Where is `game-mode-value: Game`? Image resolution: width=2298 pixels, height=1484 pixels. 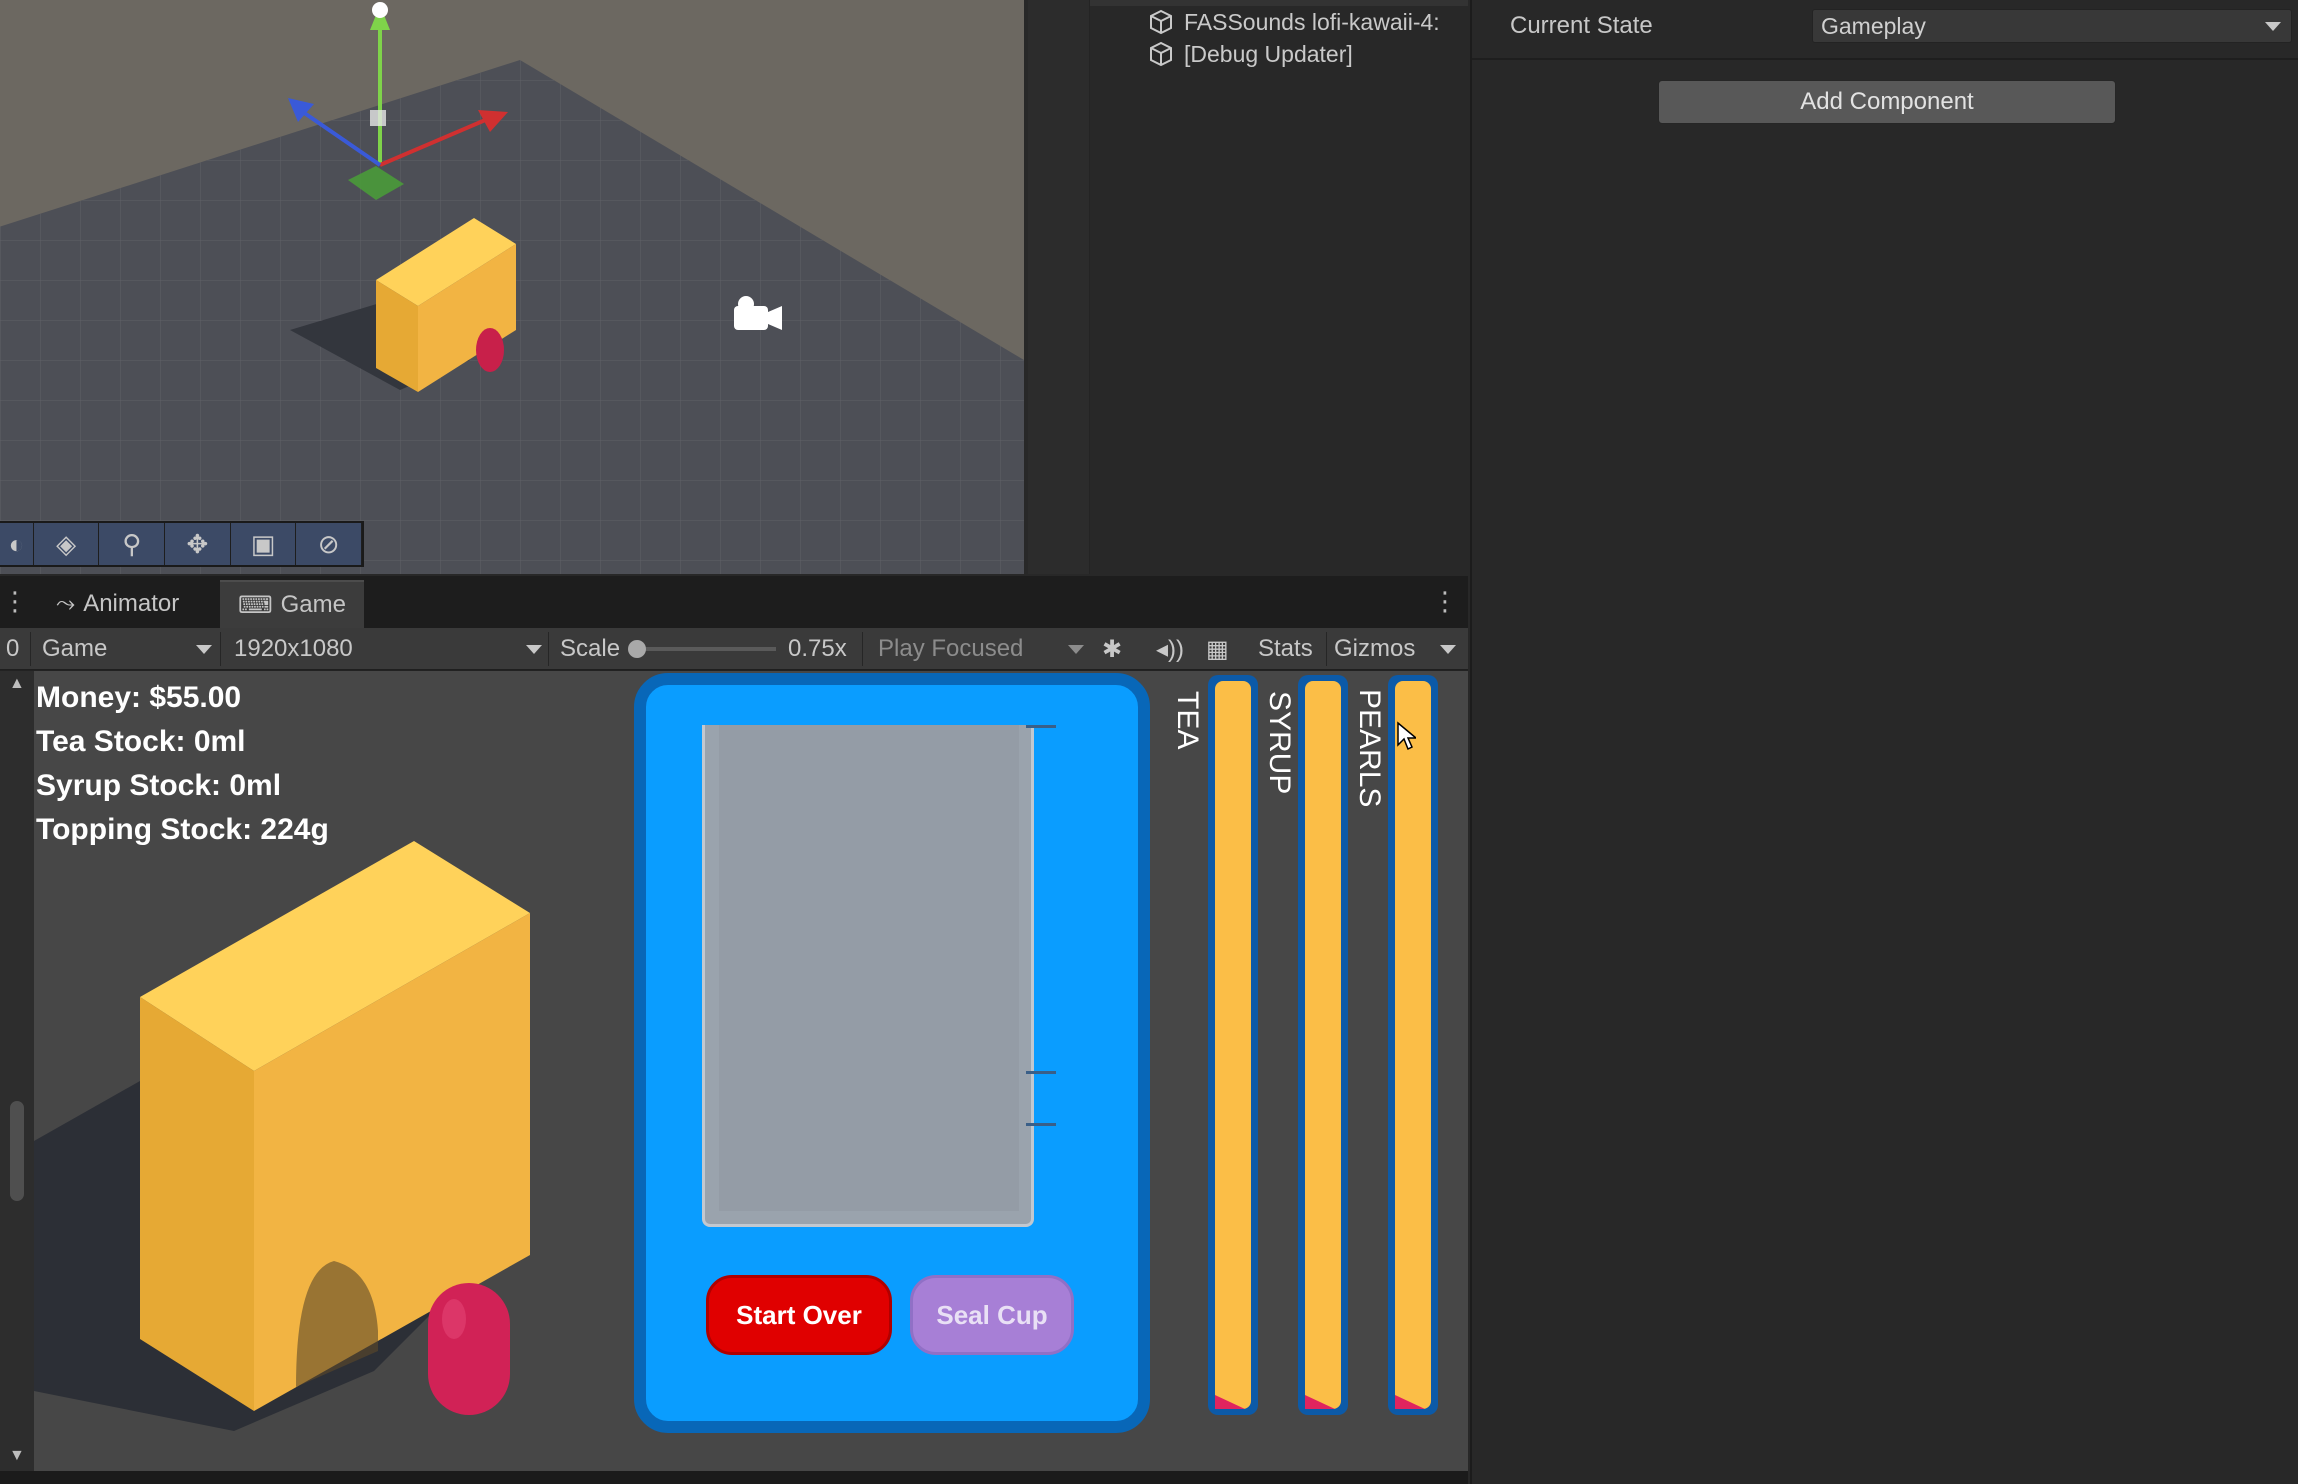
game-mode-value: Game is located at coordinates (75, 648).